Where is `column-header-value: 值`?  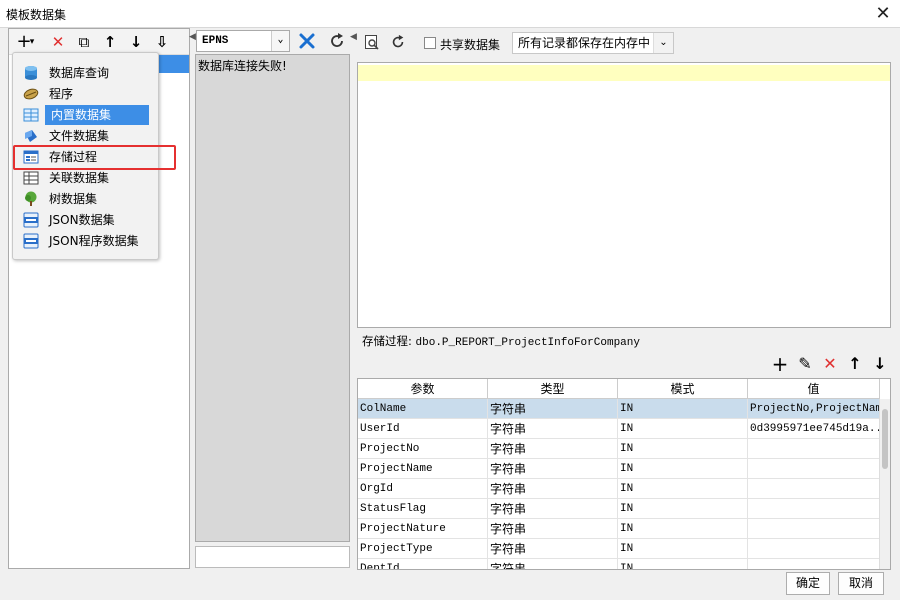
column-header-value: 值 is located at coordinates (814, 389).